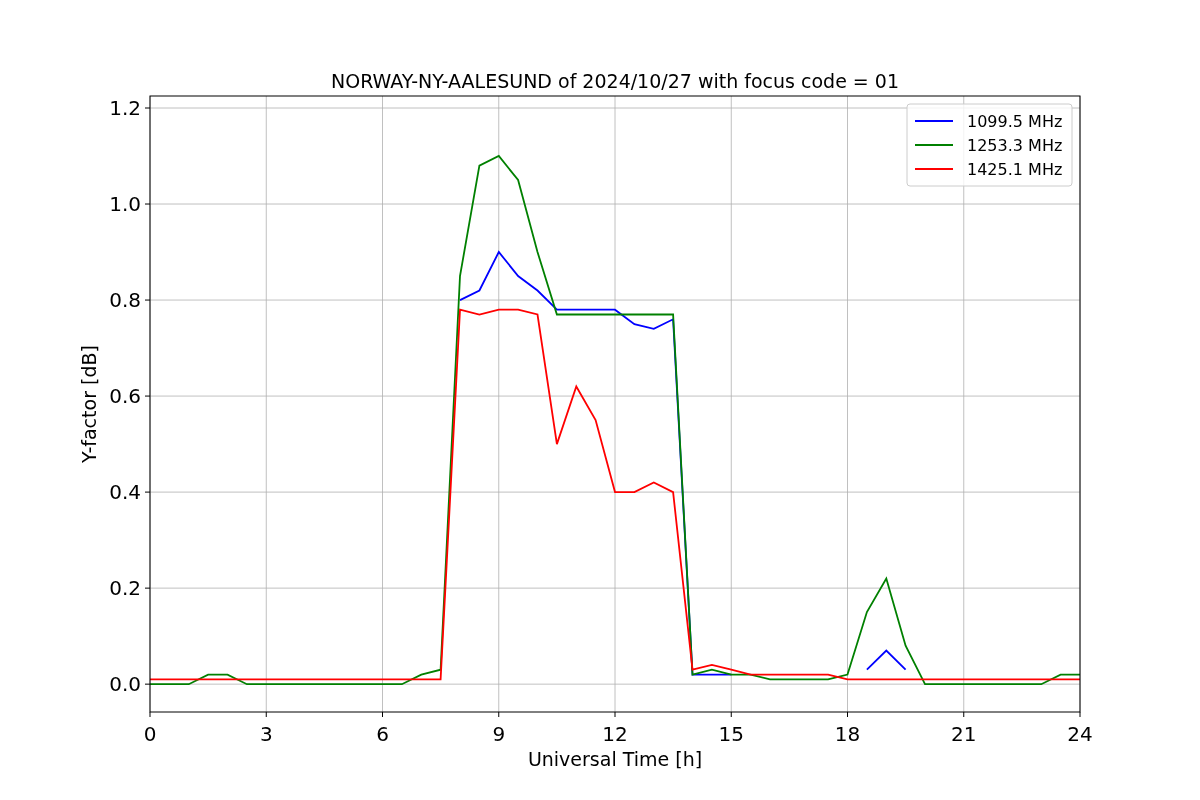 This screenshot has height=800, width=1200. Describe the element at coordinates (125, 204) in the screenshot. I see `y-tick-label: 1.0` at that location.